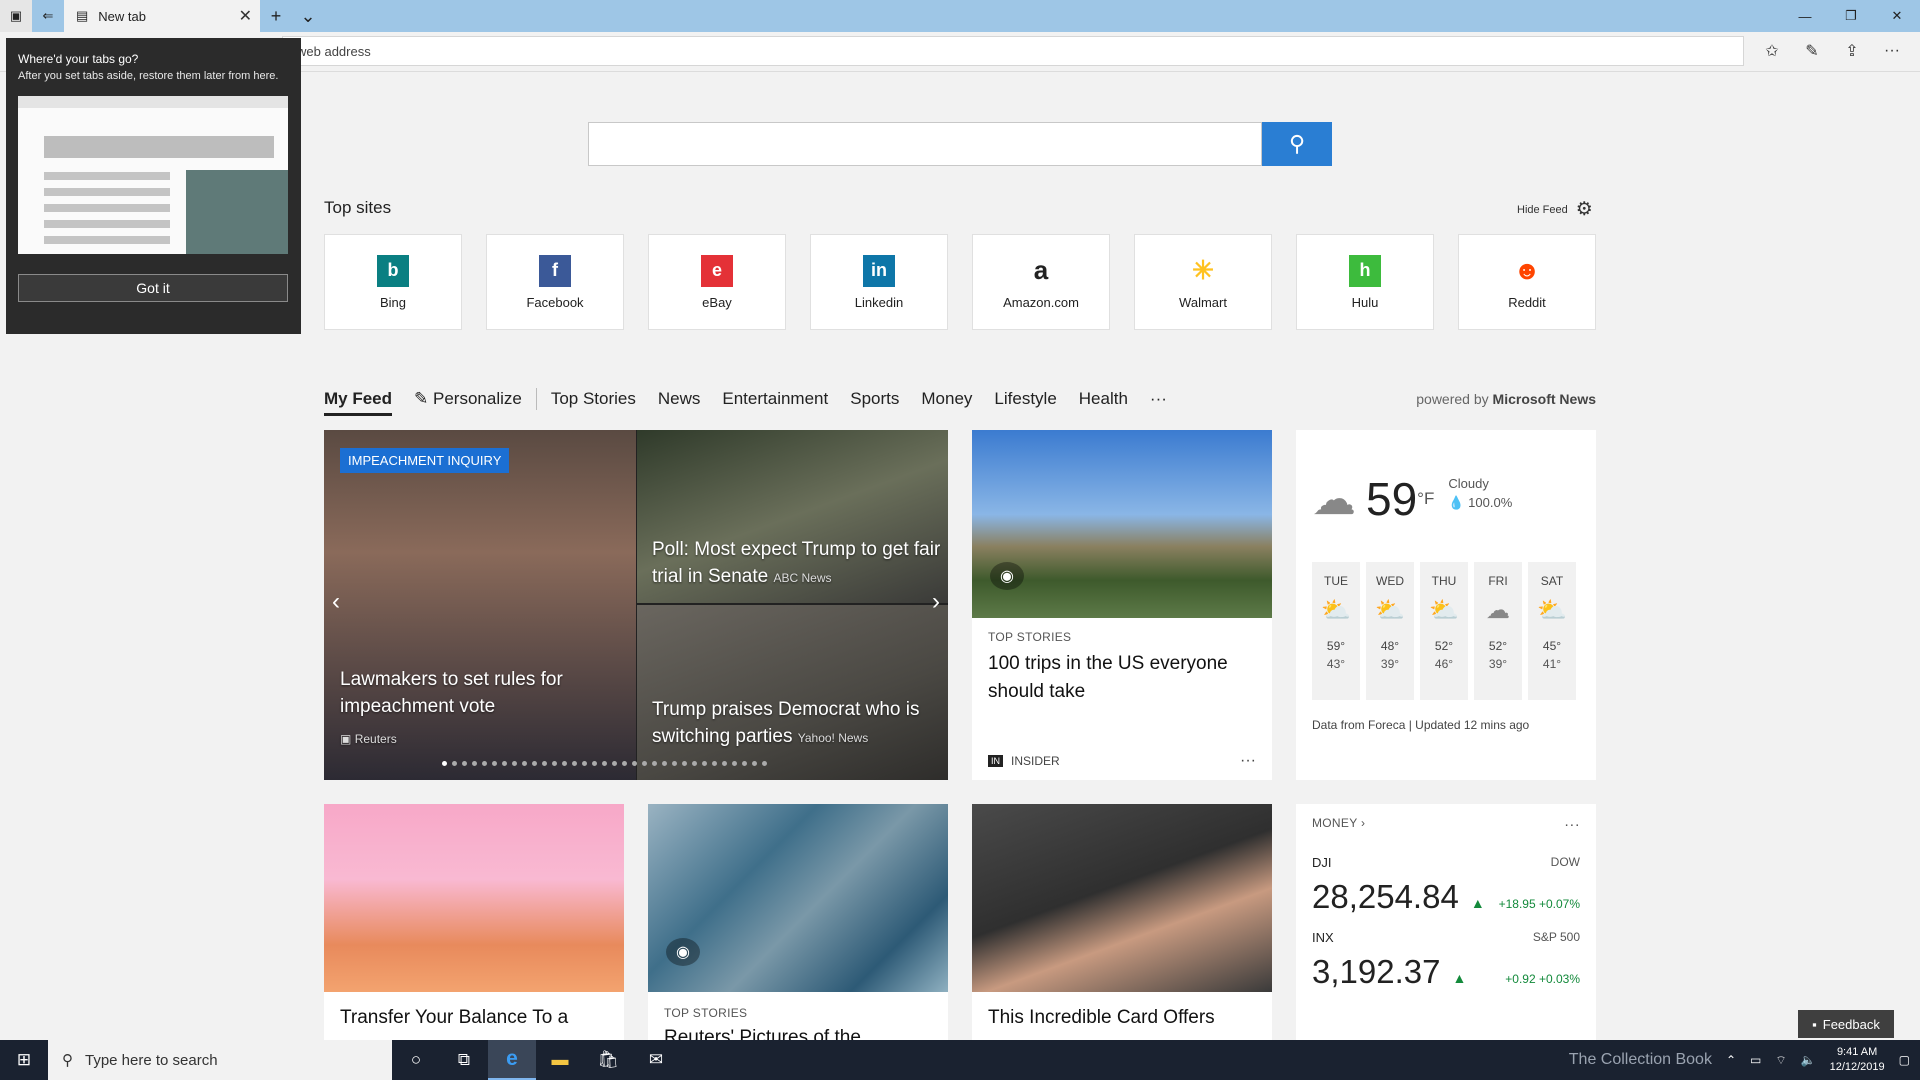 The image size is (1920, 1080). I want to click on pencil-icon: ✎, so click(423, 398).